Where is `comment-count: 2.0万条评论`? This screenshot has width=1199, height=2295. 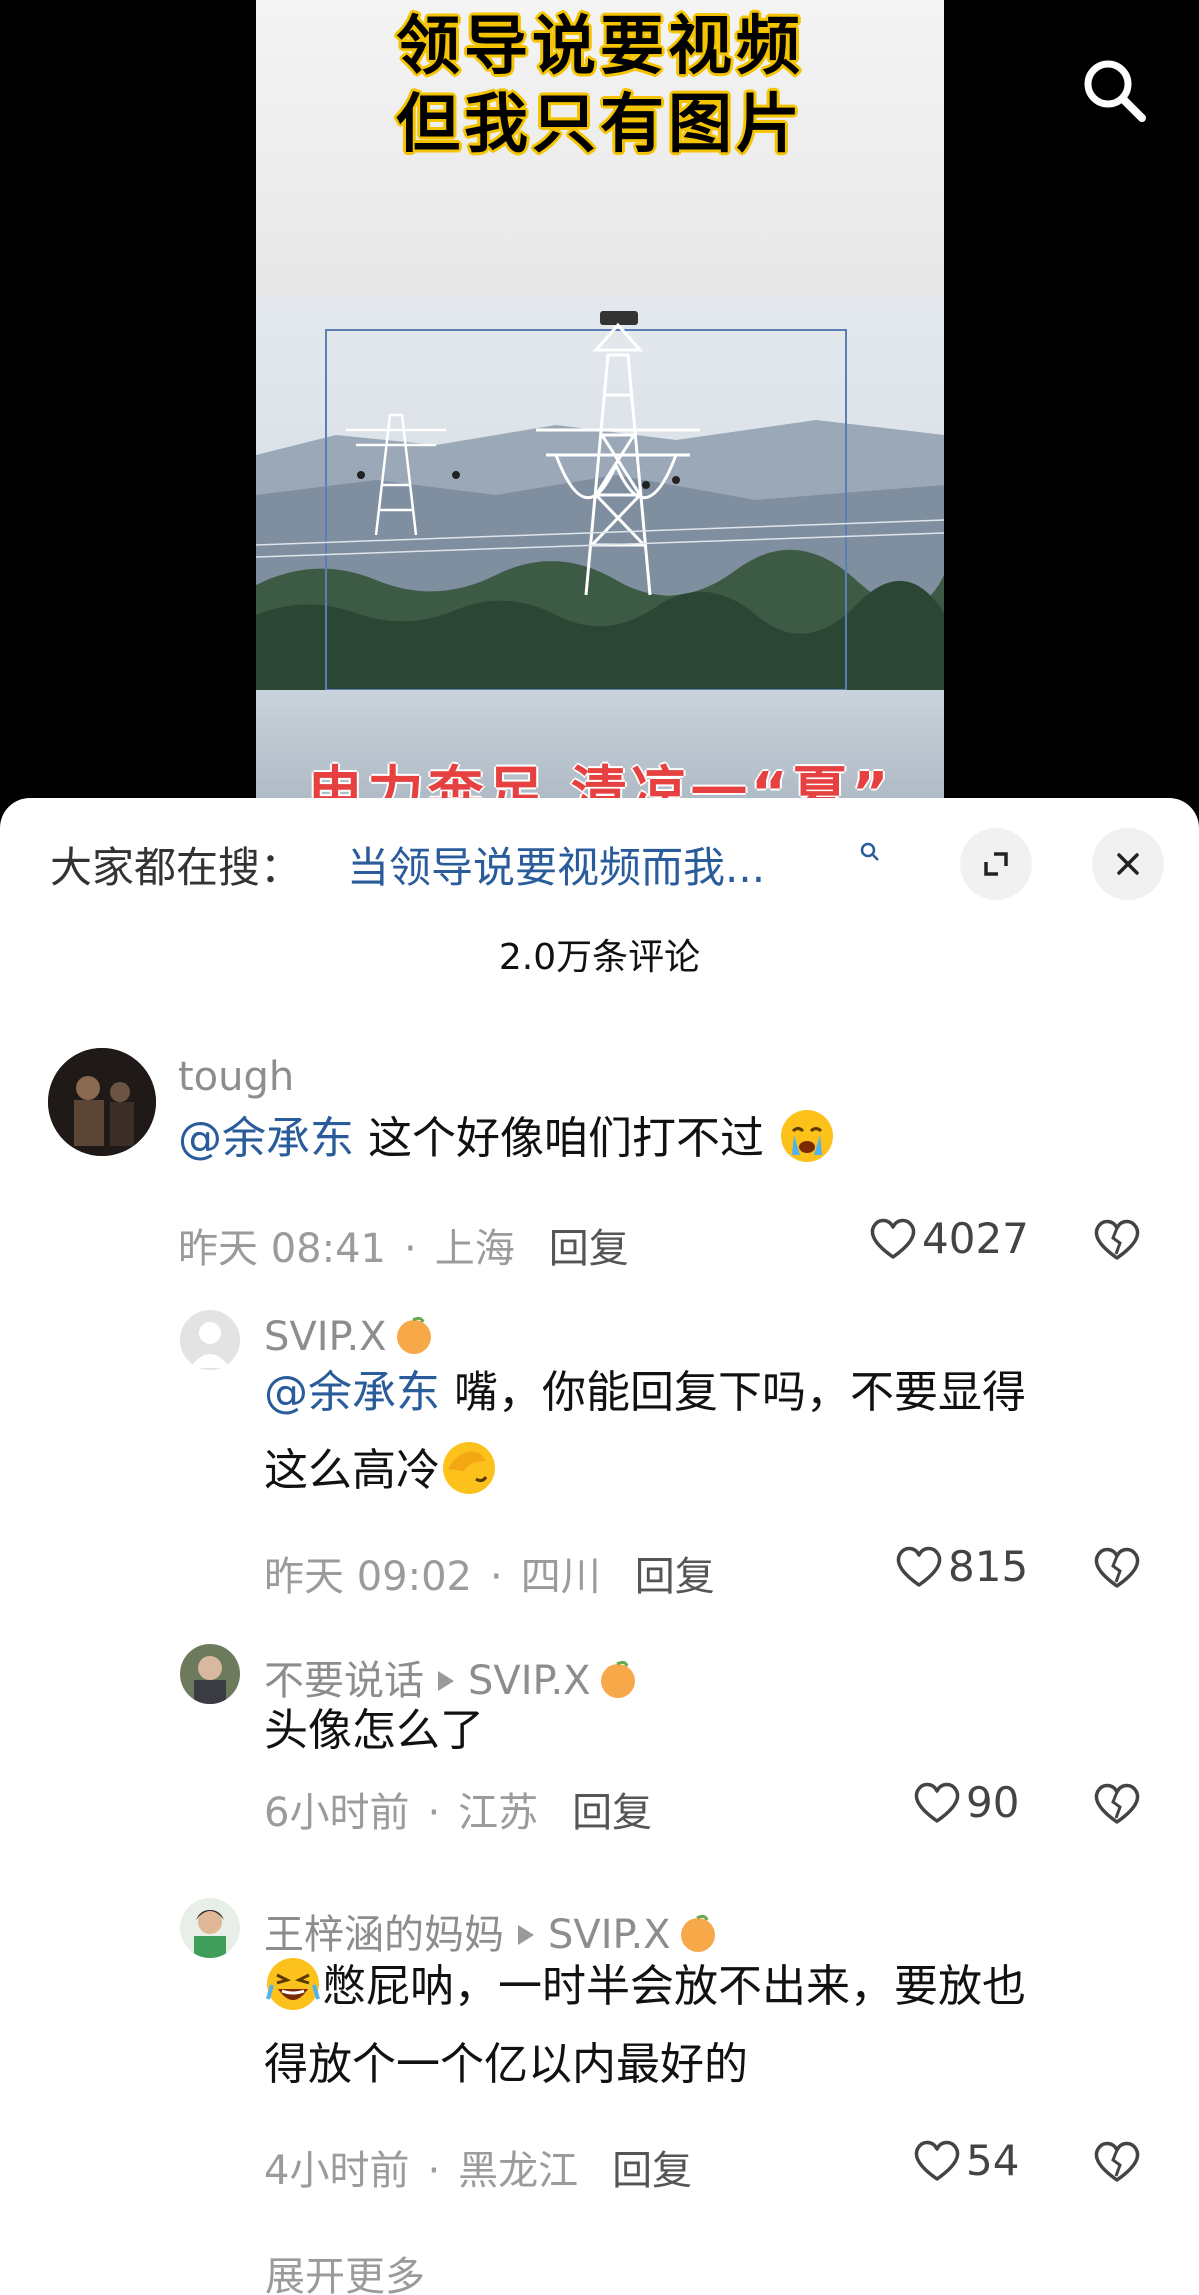
comment-count: 2.0万条评论 is located at coordinates (599, 957).